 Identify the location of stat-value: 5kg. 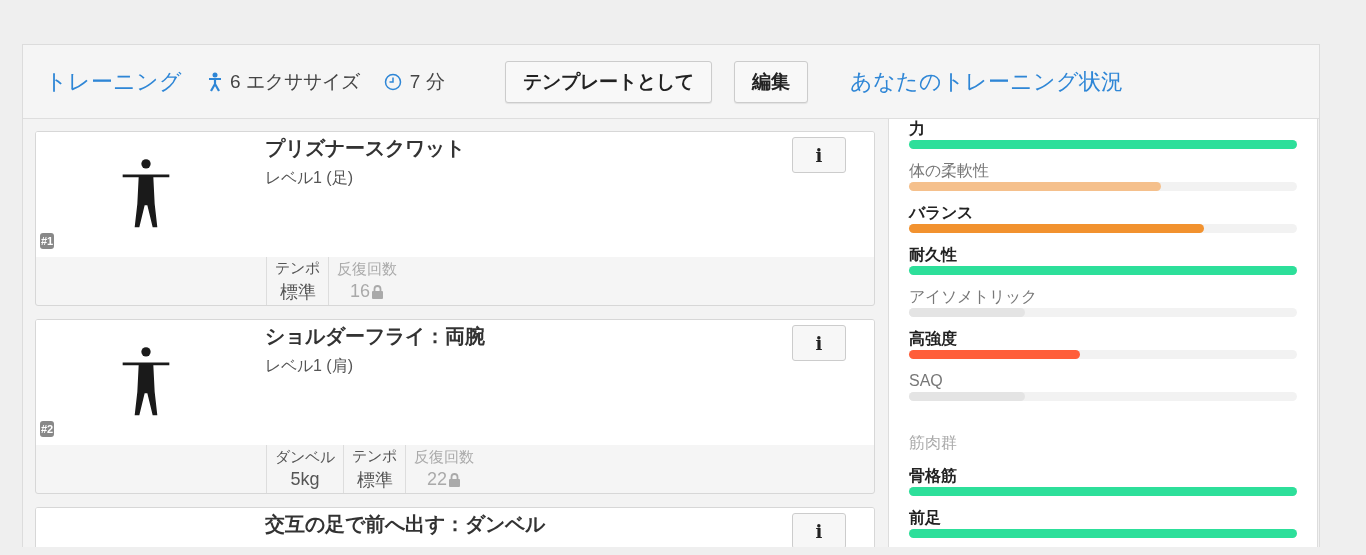
(305, 479).